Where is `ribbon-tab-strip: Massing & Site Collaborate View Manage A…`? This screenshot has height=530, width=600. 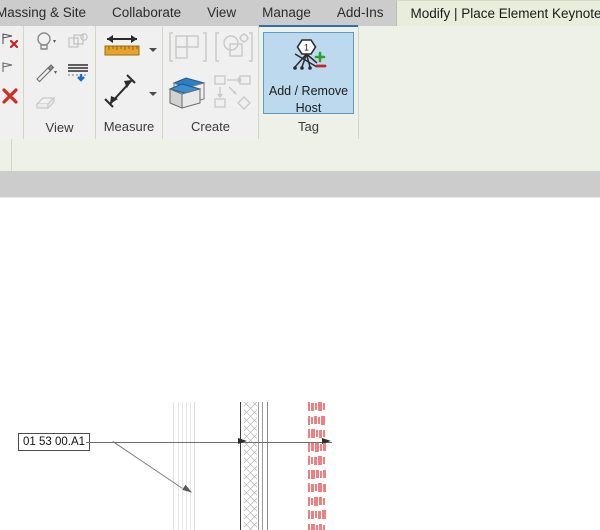
ribbon-tab-strip: Massing & Site Collaborate View Manage A… is located at coordinates (300, 13).